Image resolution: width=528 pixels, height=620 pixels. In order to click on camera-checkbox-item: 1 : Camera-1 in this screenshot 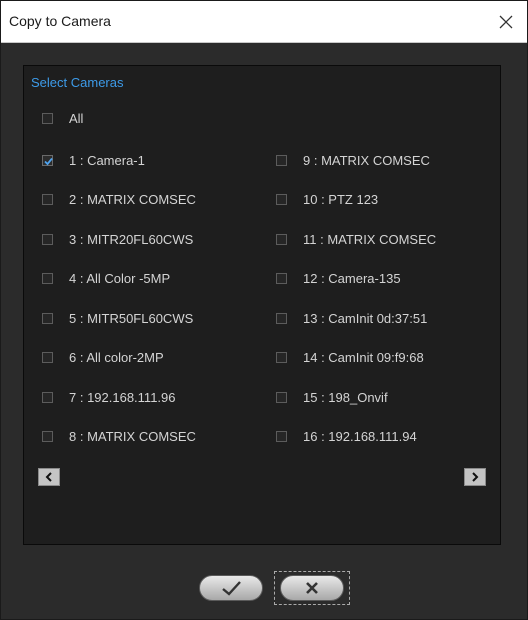, I will do `click(93, 160)`.